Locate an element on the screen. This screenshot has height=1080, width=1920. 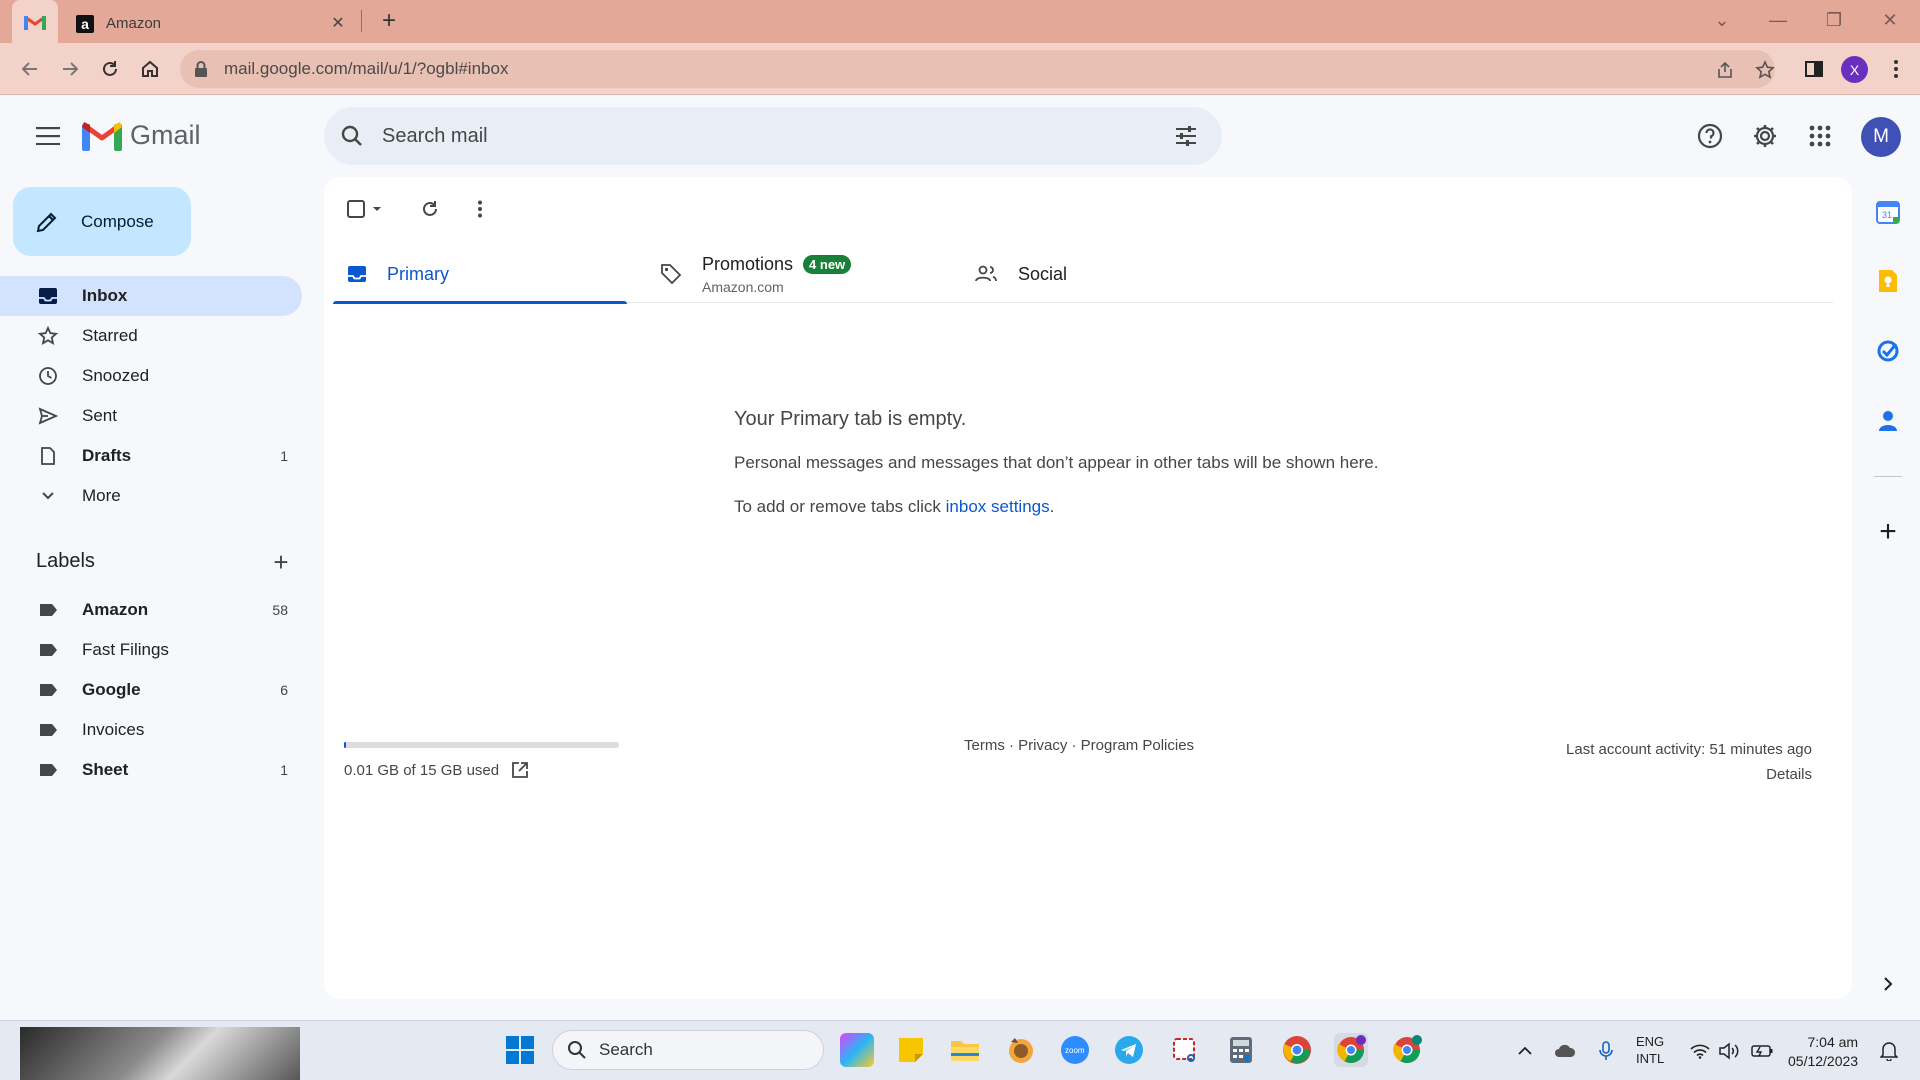
new-tab-button: + is located at coordinates (389, 20).